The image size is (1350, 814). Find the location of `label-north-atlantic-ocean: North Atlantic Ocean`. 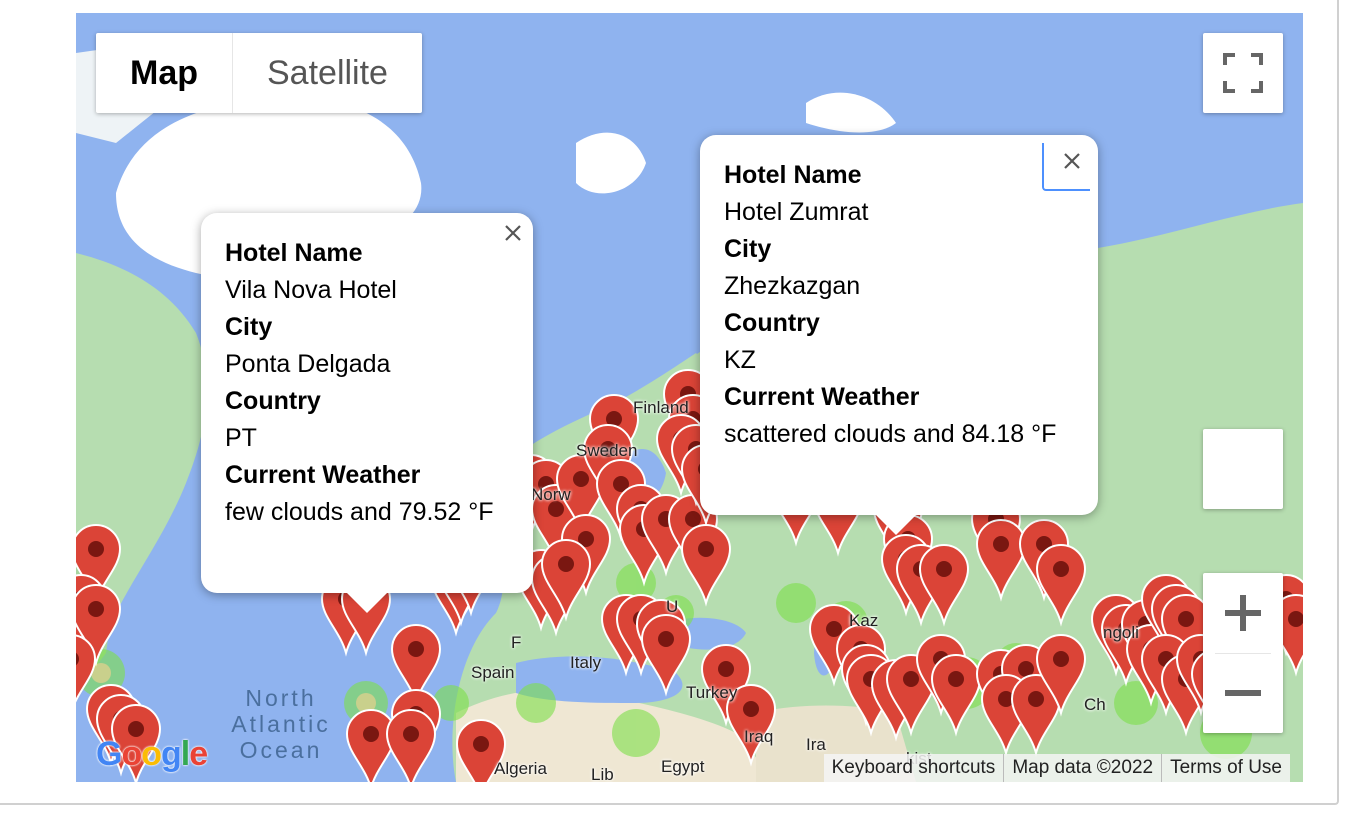

label-north-atlantic-ocean: North Atlantic Ocean is located at coordinates (281, 724).